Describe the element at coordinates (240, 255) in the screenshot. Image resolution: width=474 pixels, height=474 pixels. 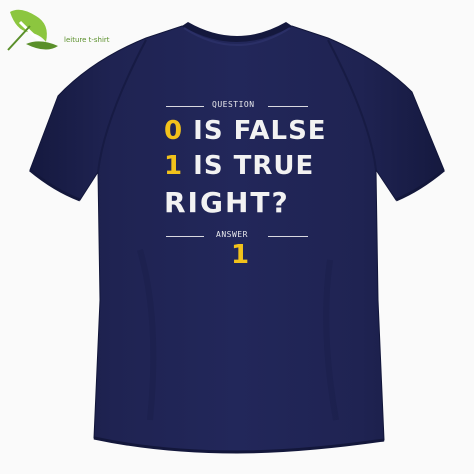
I see `answer-value: 1` at that location.